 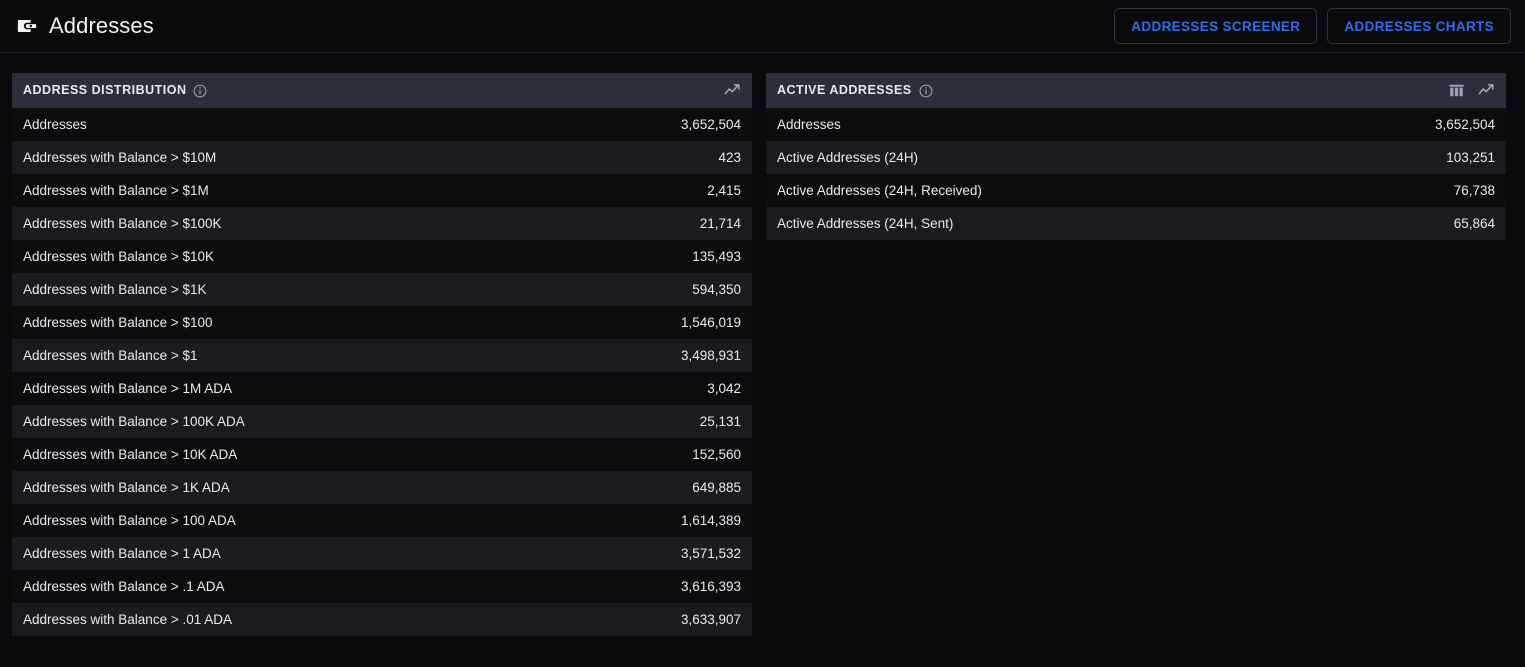 What do you see at coordinates (844, 90) in the screenshot?
I see `active-addresses-title: ACTIVE ADDRESSES` at bounding box center [844, 90].